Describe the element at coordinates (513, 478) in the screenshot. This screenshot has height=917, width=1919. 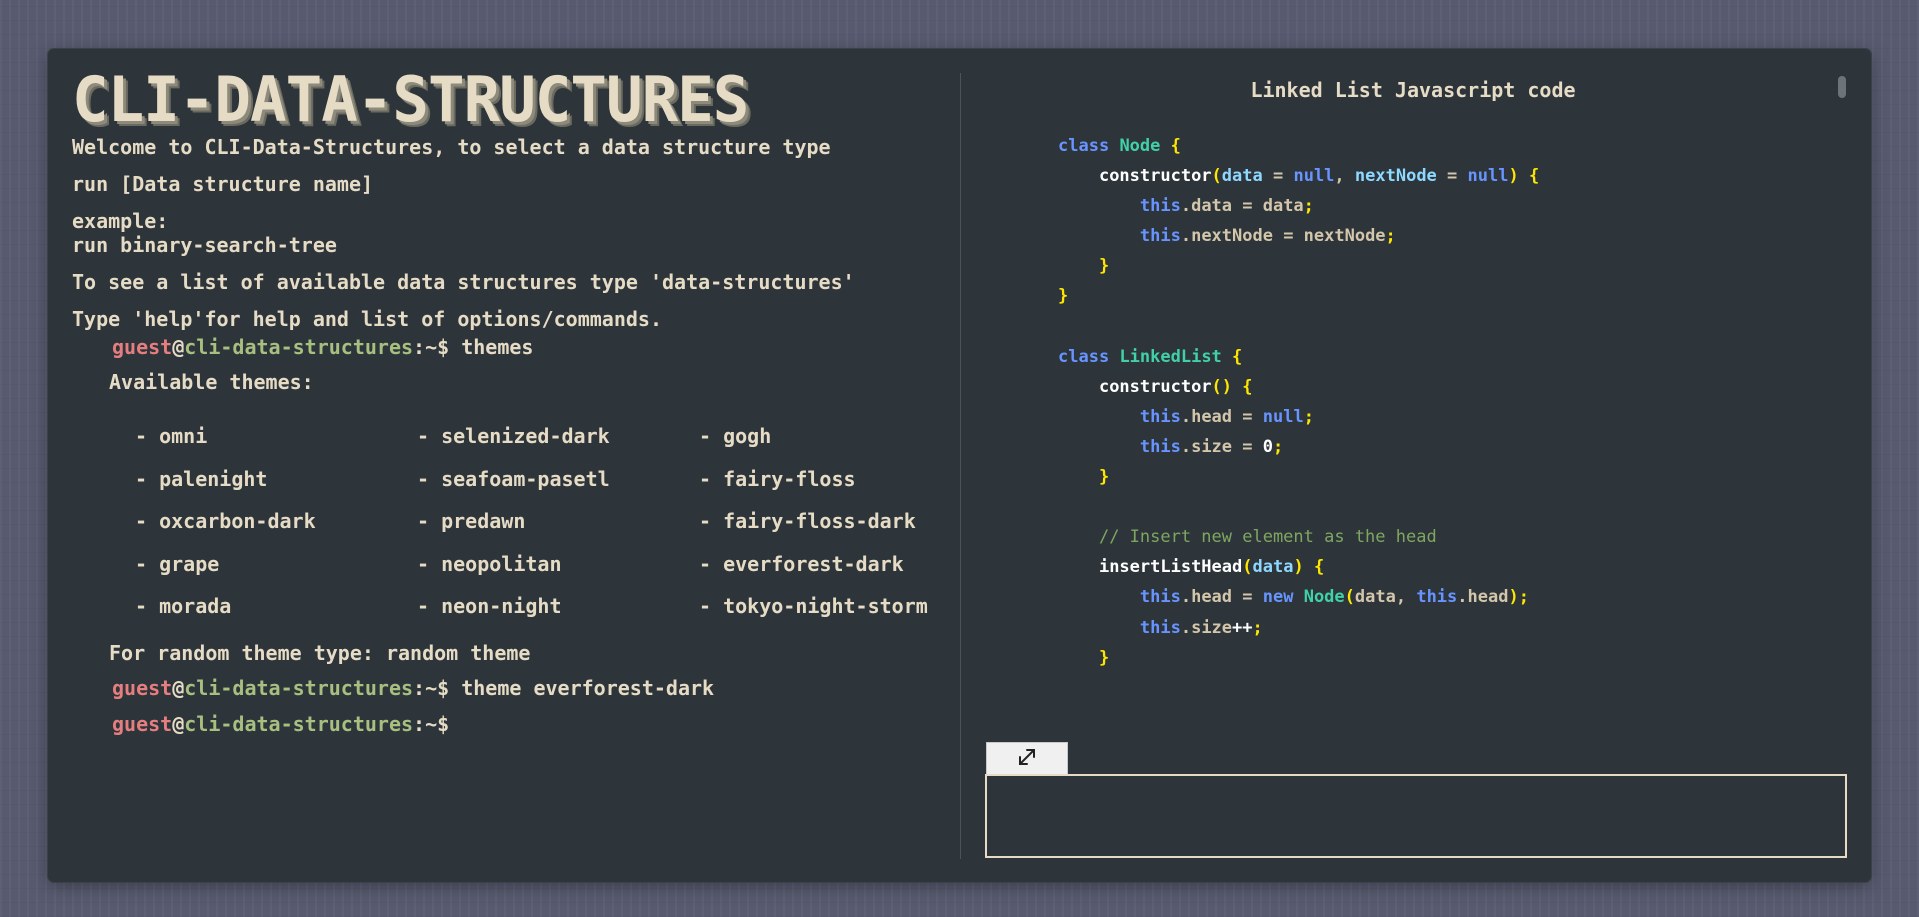
I see `list-item: - seafoam-pasetl` at that location.